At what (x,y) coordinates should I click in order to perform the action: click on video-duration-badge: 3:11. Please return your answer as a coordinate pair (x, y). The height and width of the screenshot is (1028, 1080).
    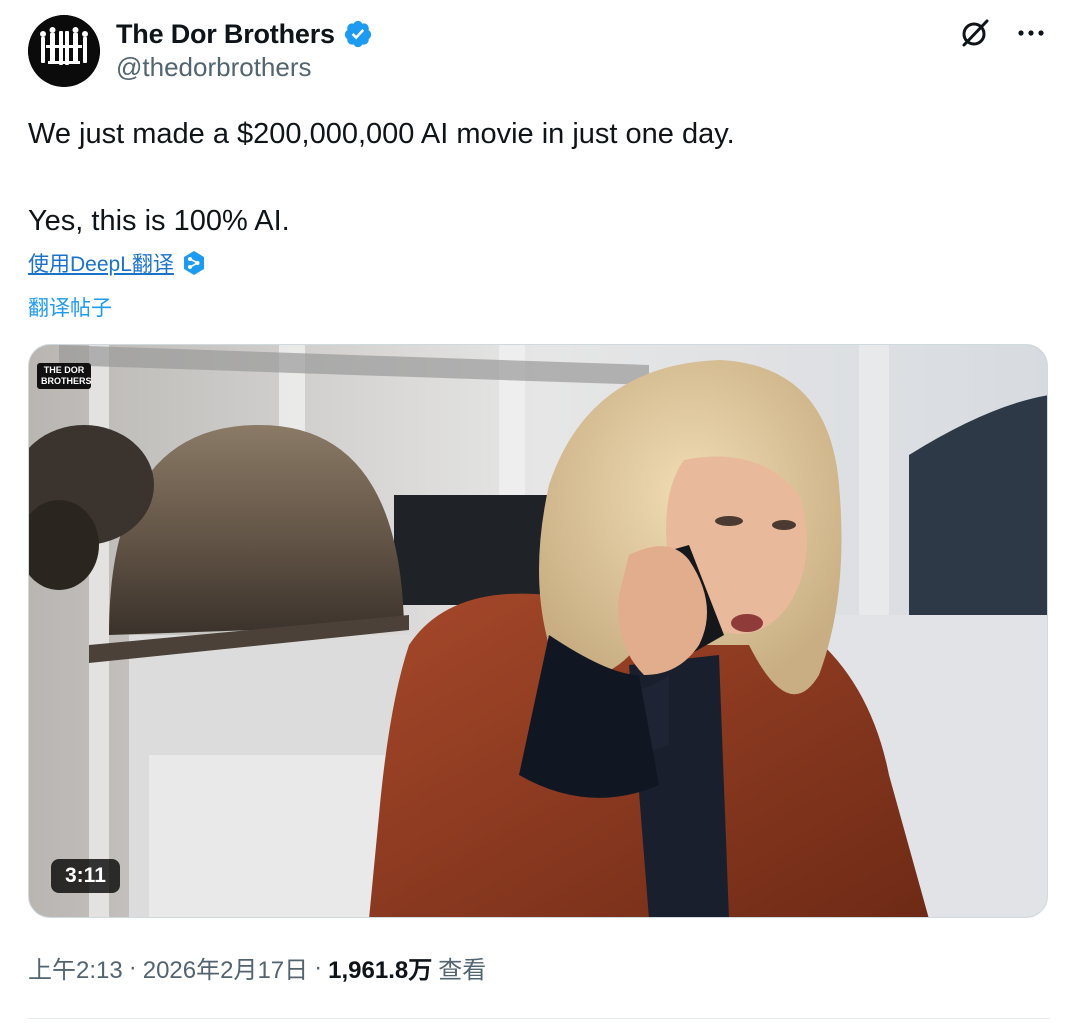
    Looking at the image, I should click on (85, 876).